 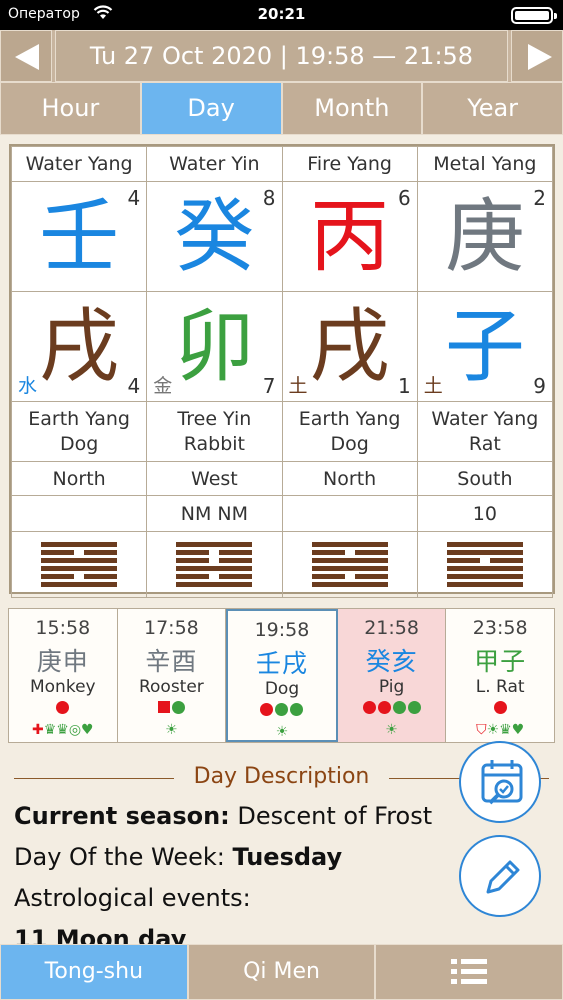 What do you see at coordinates (352, 108) in the screenshot?
I see `tab-month: Month` at bounding box center [352, 108].